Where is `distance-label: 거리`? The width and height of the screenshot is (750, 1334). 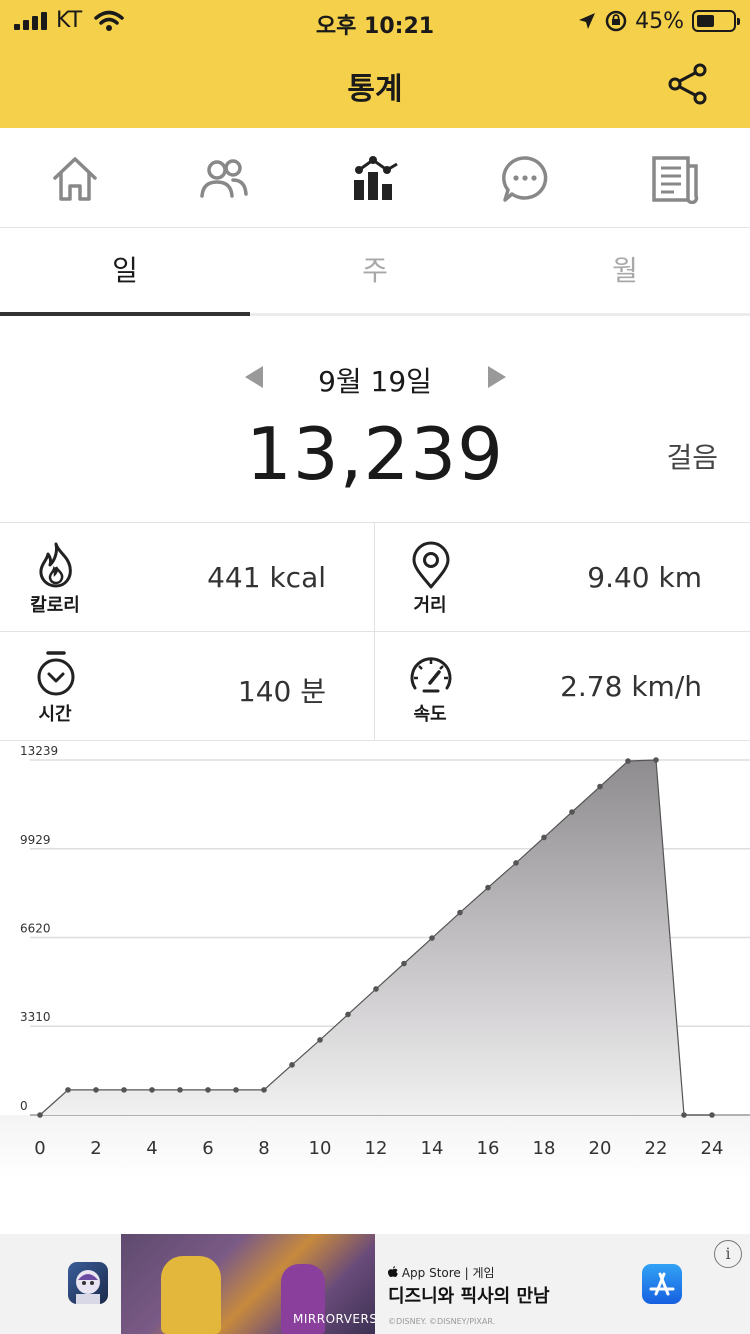 distance-label: 거리 is located at coordinates (430, 605).